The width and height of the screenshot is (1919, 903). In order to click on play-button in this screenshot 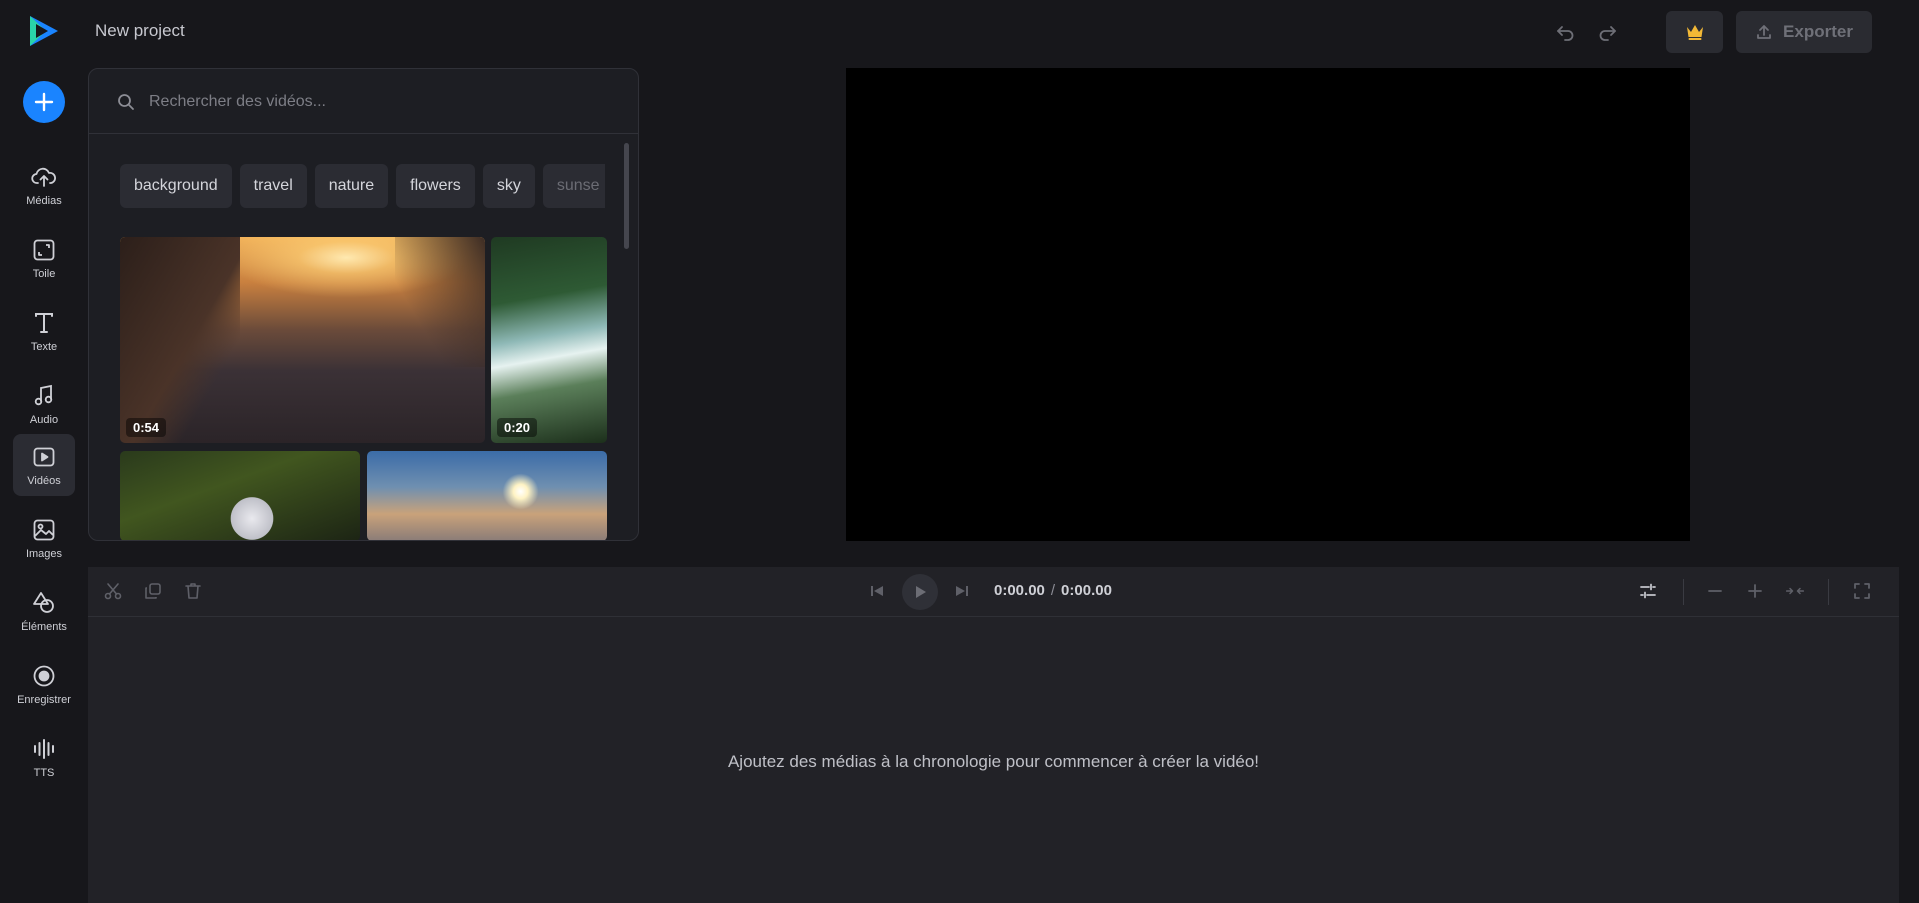, I will do `click(920, 592)`.